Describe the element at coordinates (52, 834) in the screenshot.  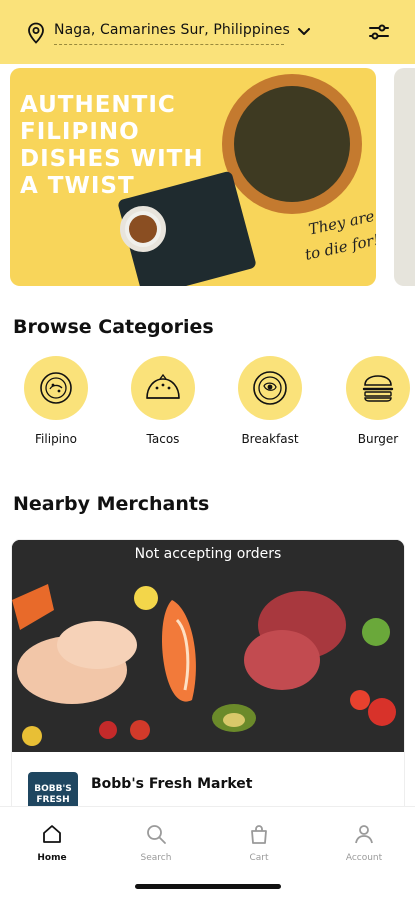
I see `home-icon` at that location.